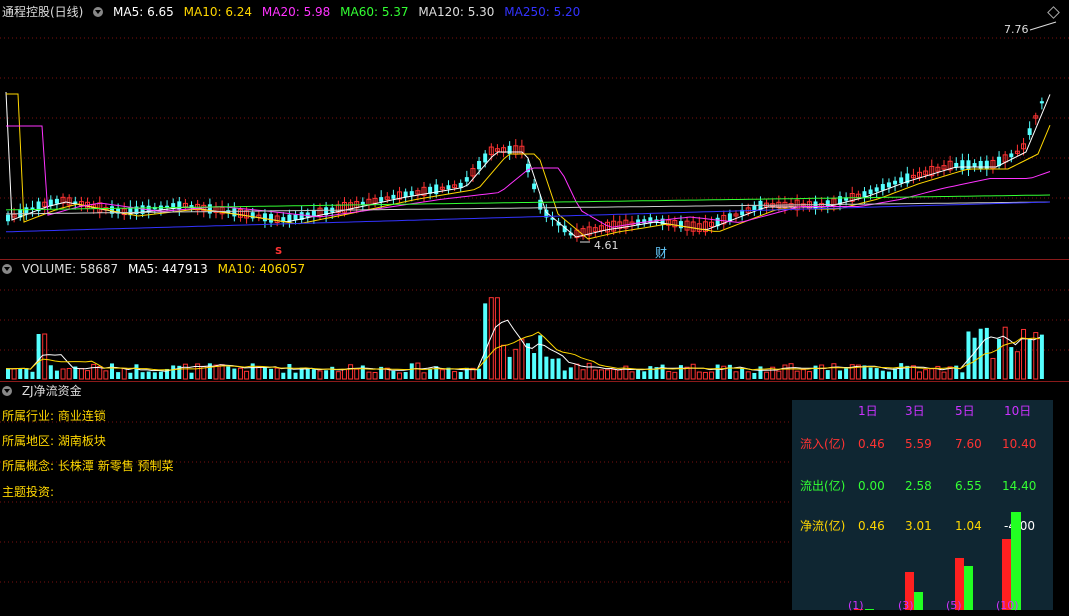 The width and height of the screenshot is (1069, 616). Describe the element at coordinates (143, 12) in the screenshot. I see `ma5-label: MA5: 6.65` at that location.